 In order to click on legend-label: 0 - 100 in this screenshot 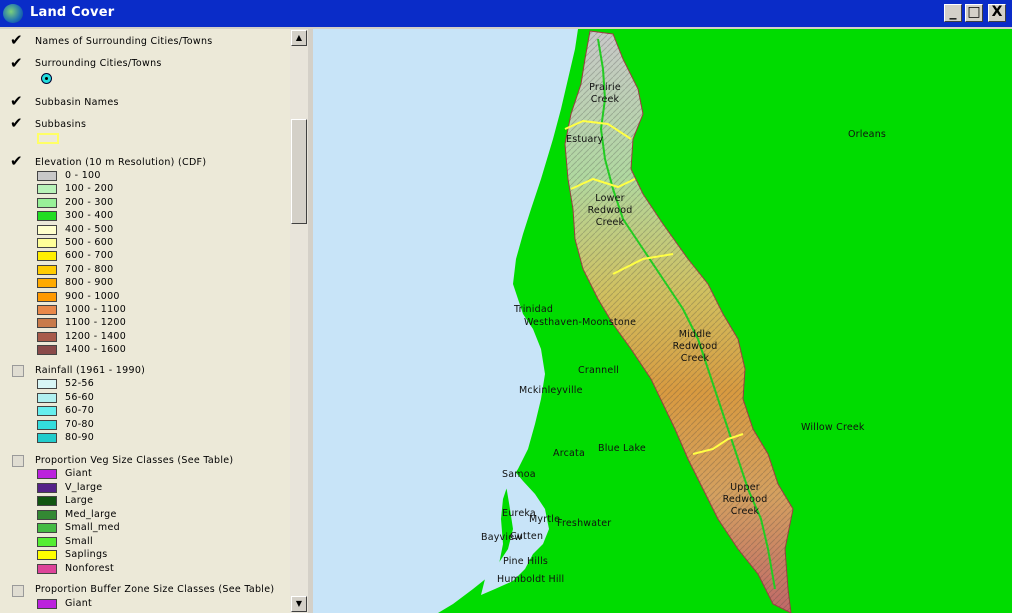, I will do `click(83, 175)`.